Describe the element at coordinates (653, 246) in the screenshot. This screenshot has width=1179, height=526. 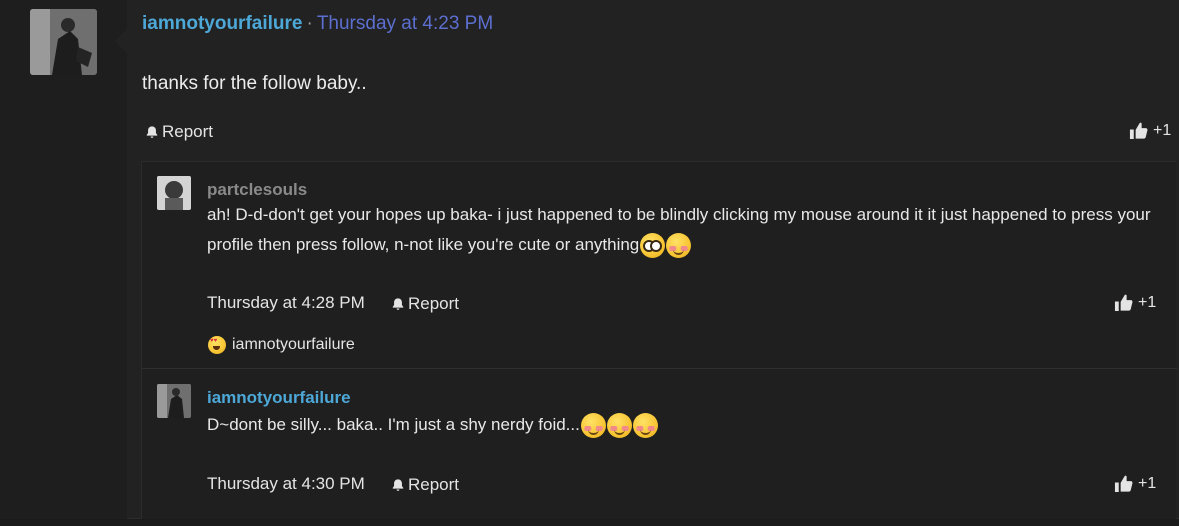
I see `flushed-face-icon` at that location.